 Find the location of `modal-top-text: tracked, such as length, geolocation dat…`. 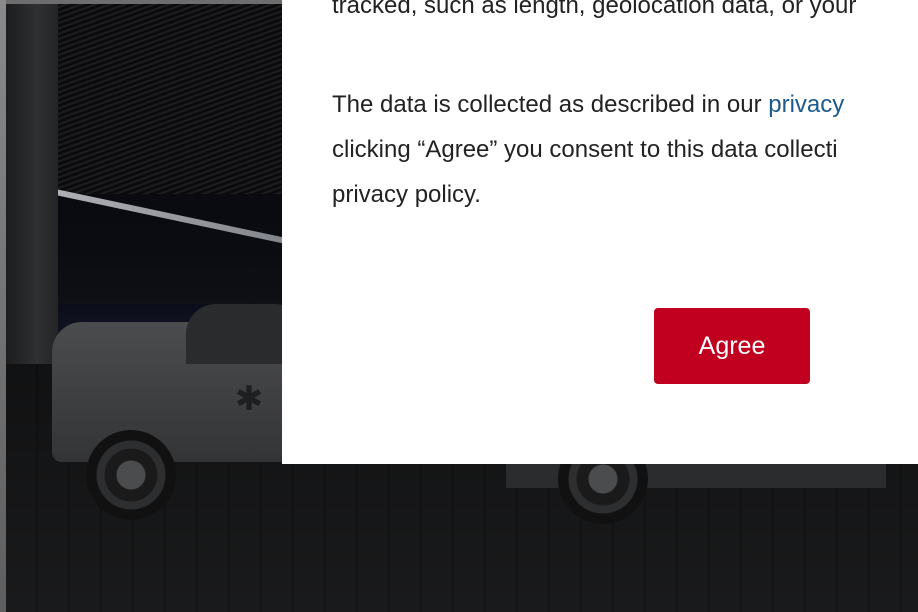

modal-top-text: tracked, such as length, geolocation dat… is located at coordinates (594, 9).